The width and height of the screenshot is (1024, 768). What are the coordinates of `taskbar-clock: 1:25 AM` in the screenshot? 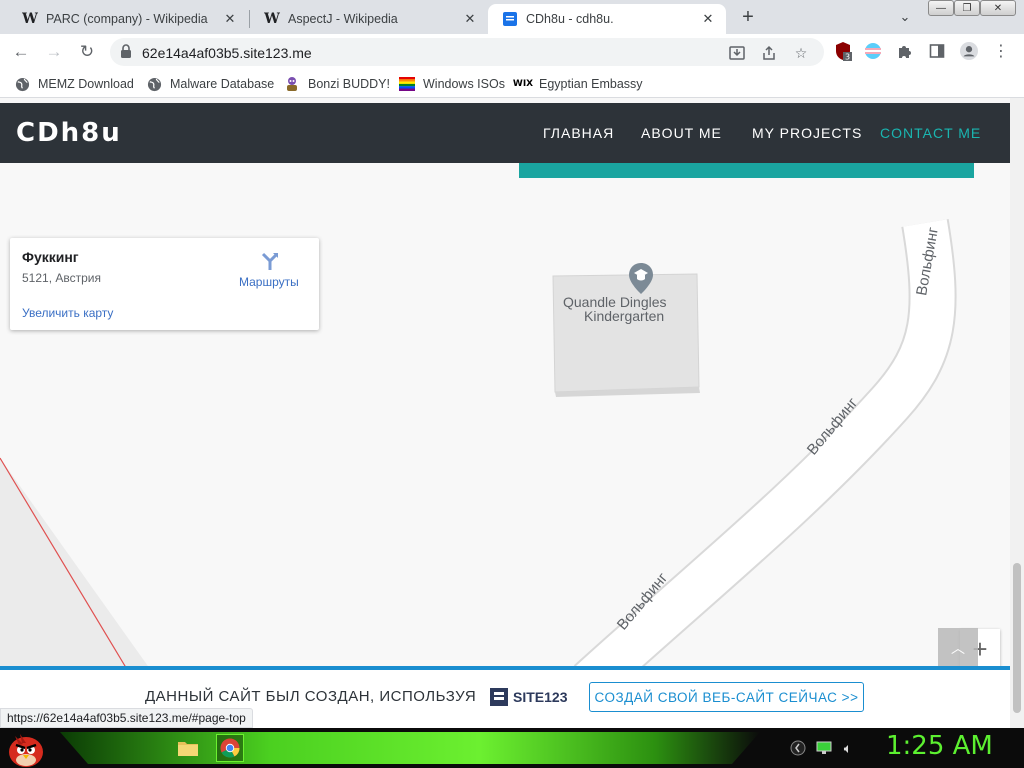 It's located at (939, 746).